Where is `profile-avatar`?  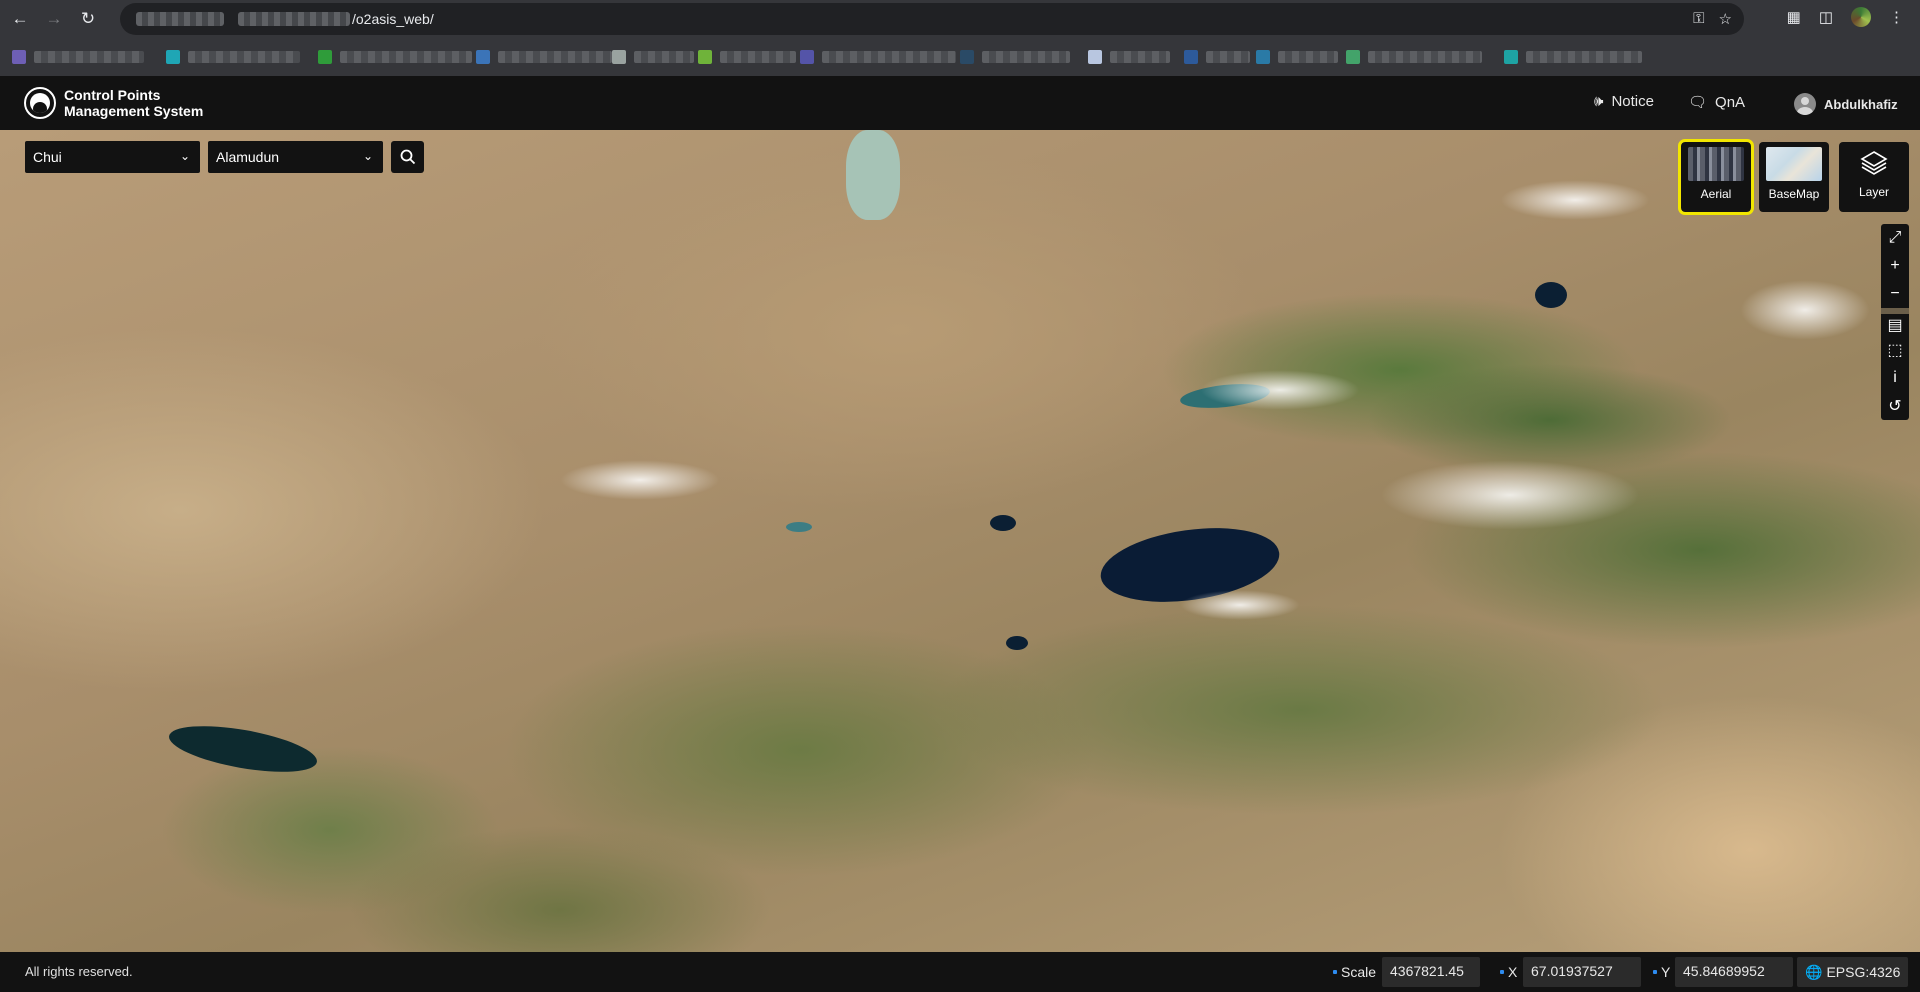
profile-avatar is located at coordinates (1861, 17).